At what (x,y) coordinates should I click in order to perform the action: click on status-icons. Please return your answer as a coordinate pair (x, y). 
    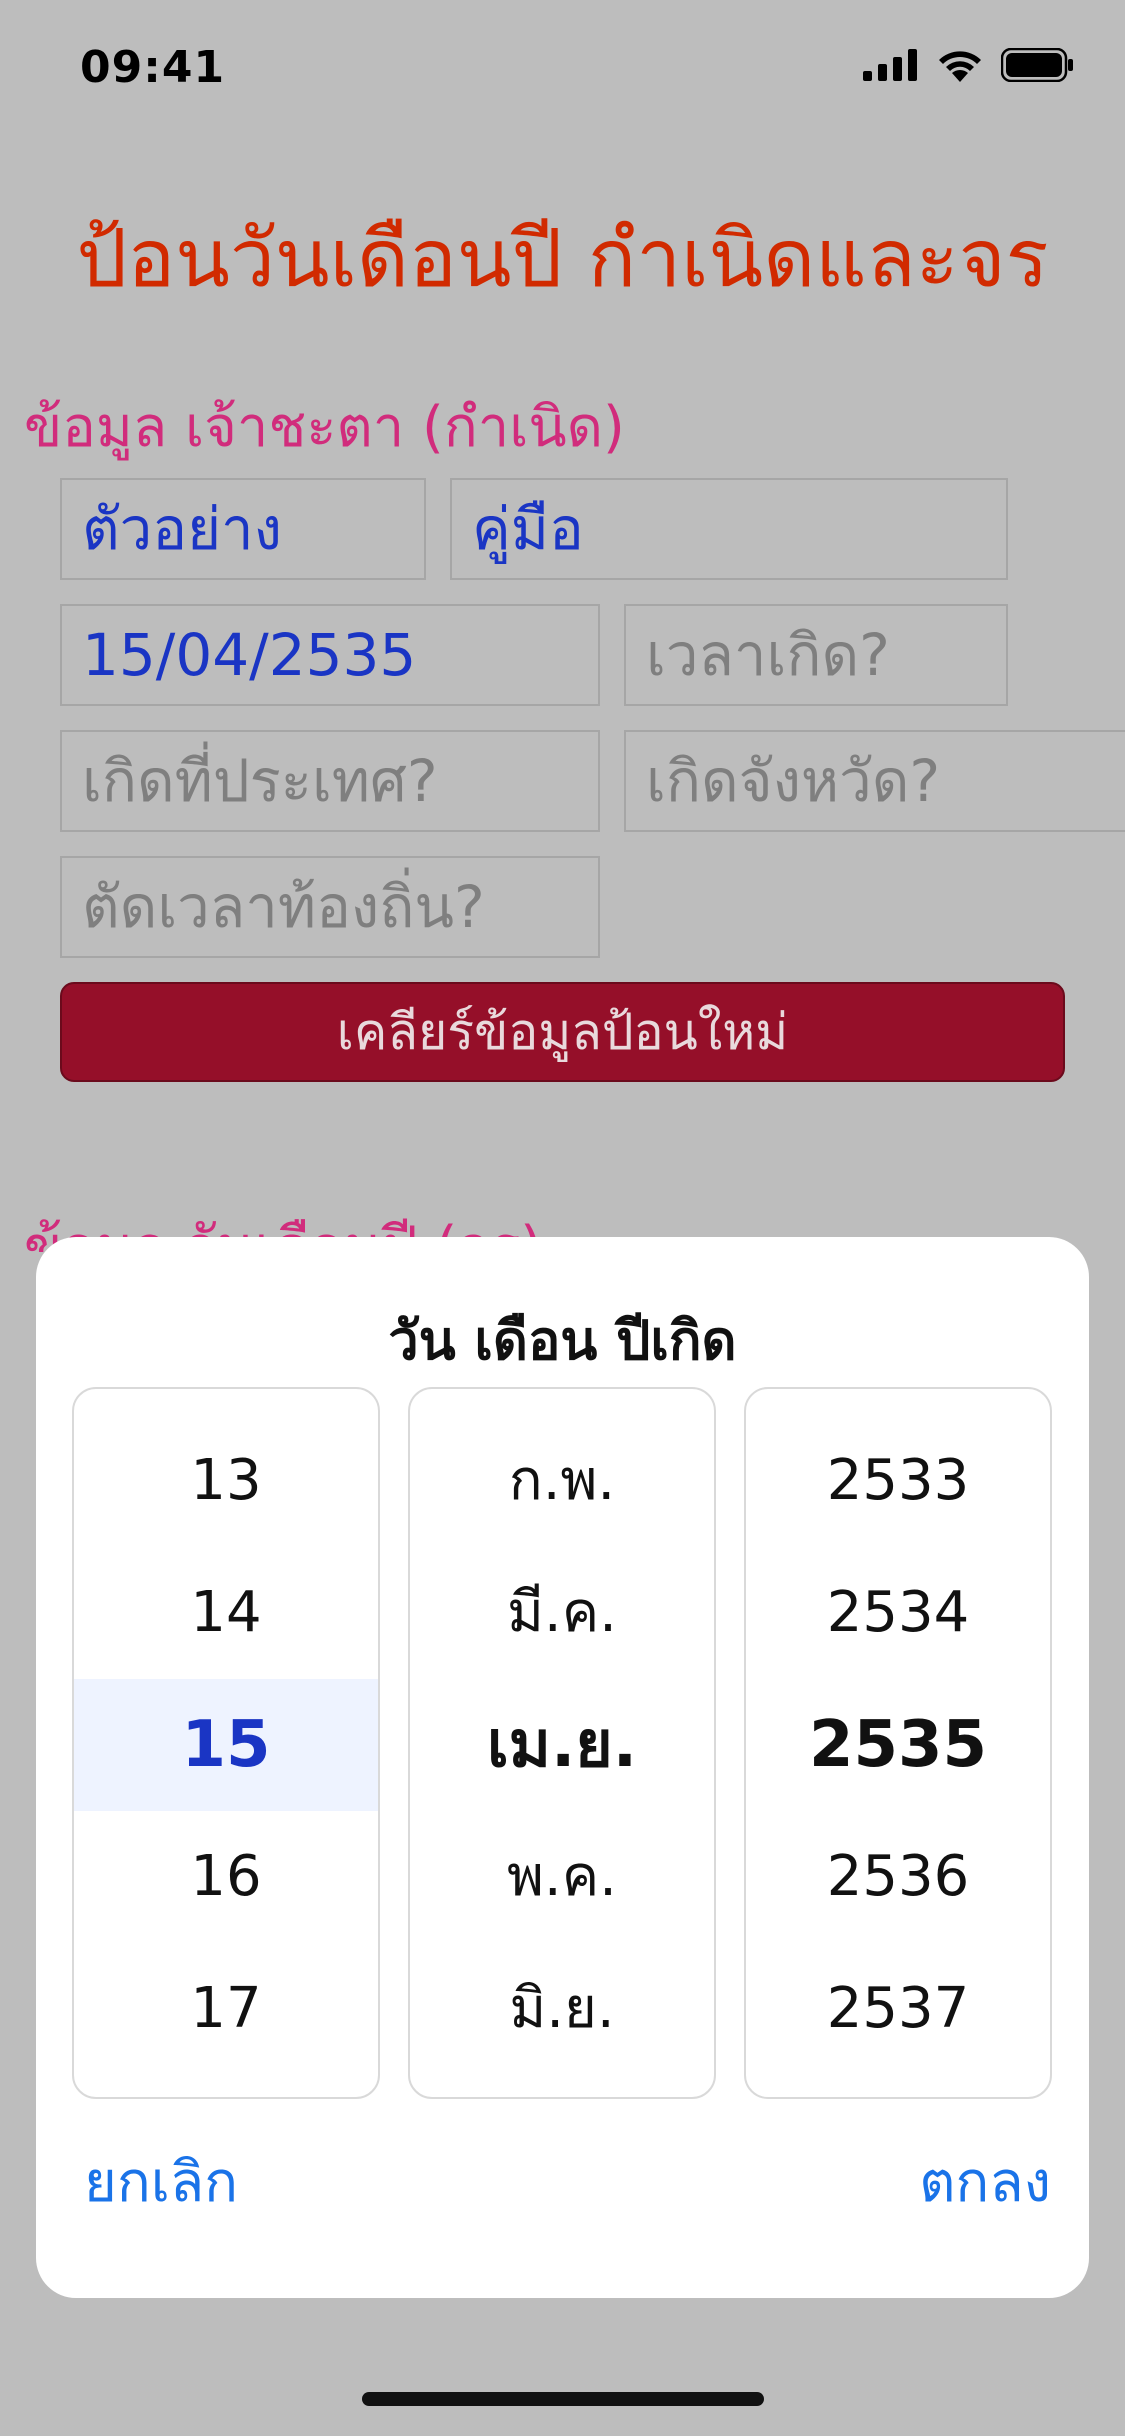
    Looking at the image, I should click on (969, 65).